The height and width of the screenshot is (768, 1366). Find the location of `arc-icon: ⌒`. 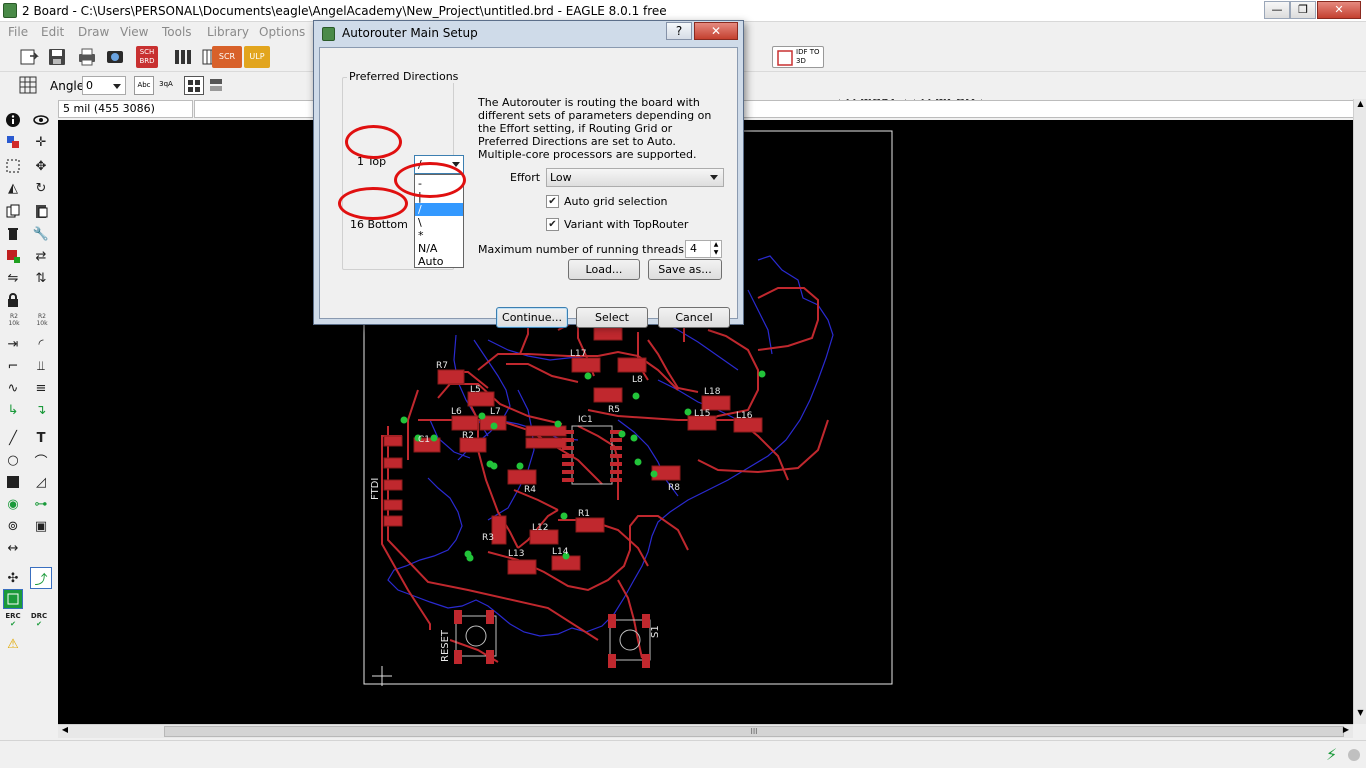

arc-icon: ⌒ is located at coordinates (41, 460).